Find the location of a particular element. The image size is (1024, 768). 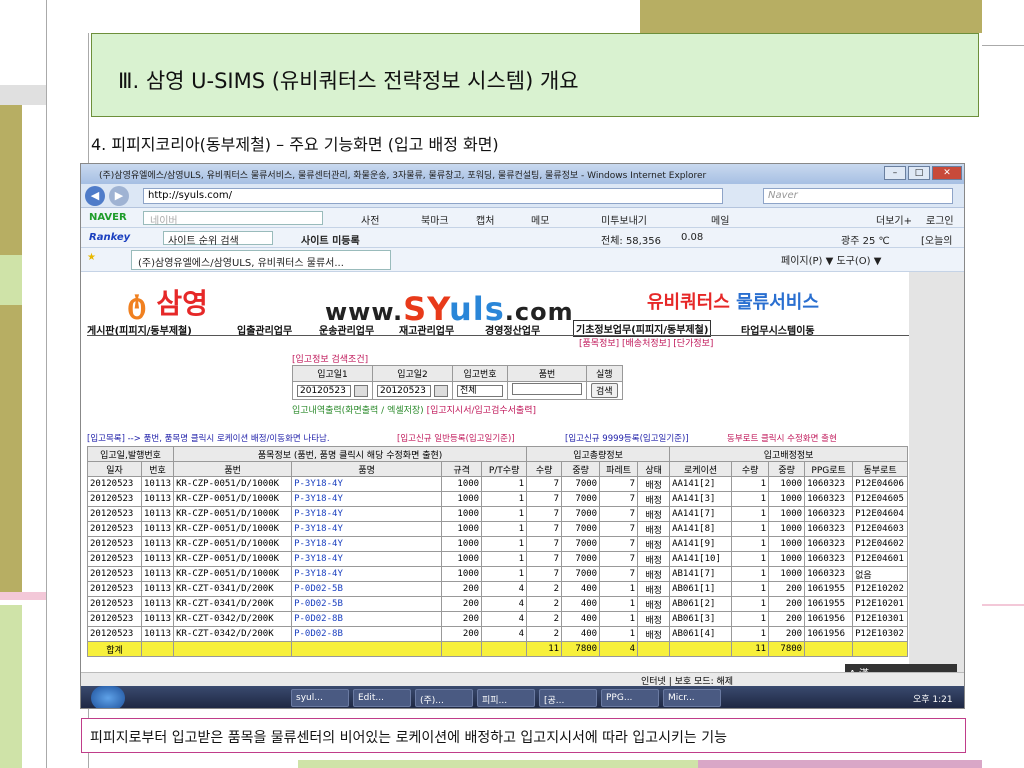

table-cell: P12E04603 is located at coordinates (880, 529).